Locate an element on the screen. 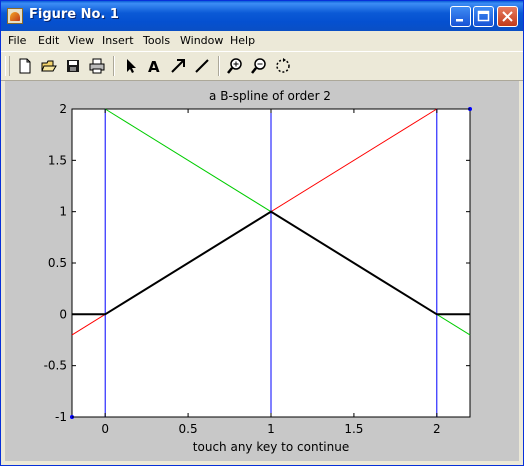  menu-tools: Tools is located at coordinates (156, 40).